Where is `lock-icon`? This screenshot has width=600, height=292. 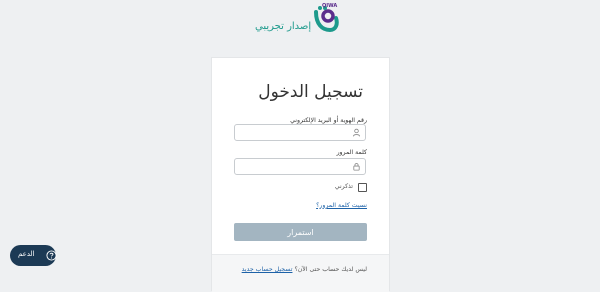 lock-icon is located at coordinates (356, 167).